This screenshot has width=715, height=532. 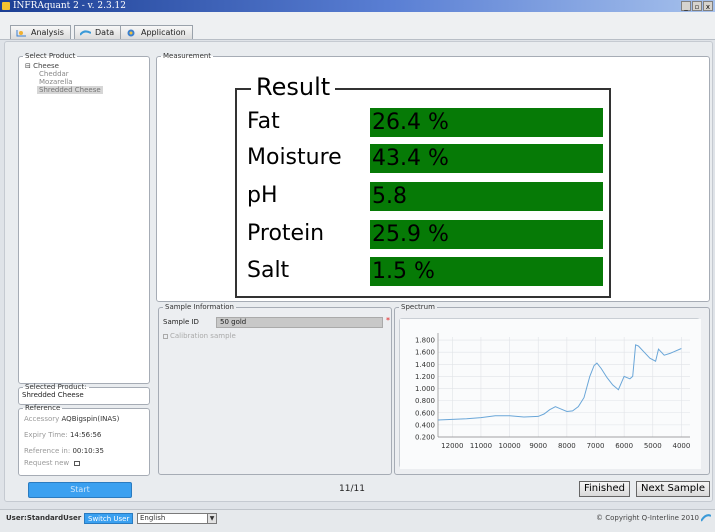 I want to click on close-button: x, so click(x=708, y=6).